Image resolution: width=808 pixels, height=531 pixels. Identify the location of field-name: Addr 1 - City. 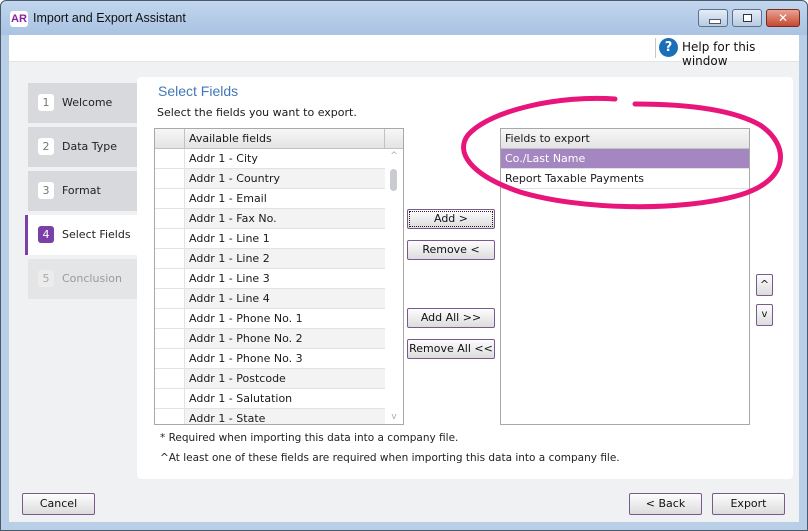
(223, 158).